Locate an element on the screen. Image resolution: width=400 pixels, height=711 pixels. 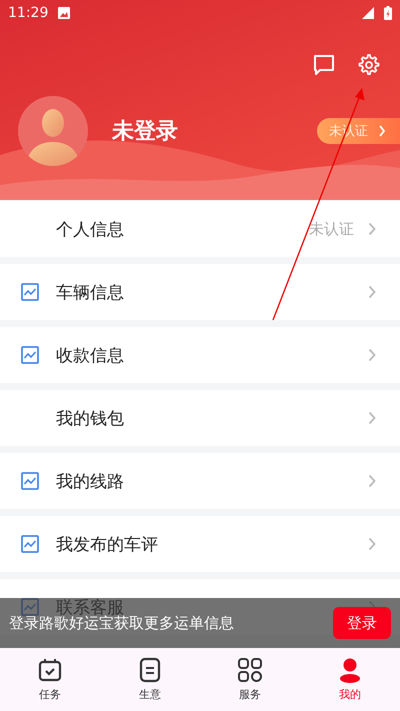
menu-item: 收款信息 is located at coordinates (200, 355).